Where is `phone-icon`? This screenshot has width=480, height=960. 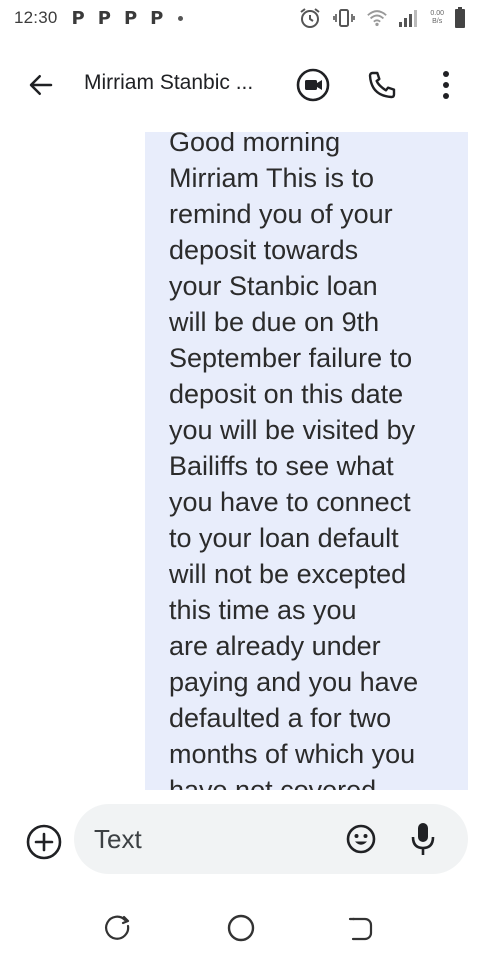
phone-icon is located at coordinates (382, 85).